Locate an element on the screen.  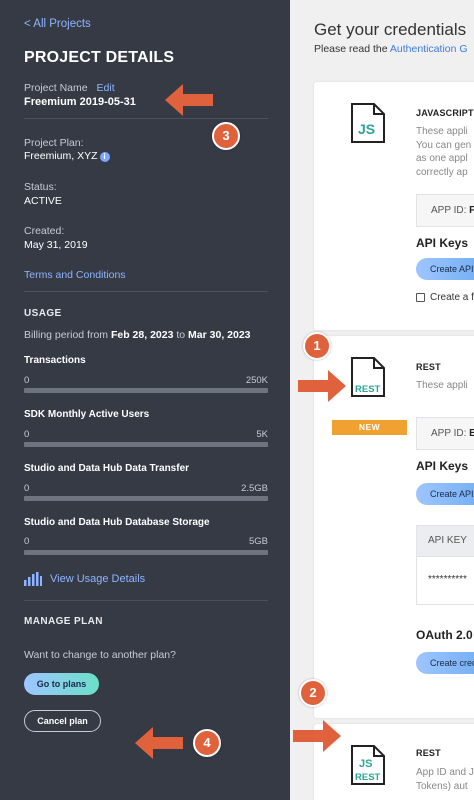
cancel-plan-button: Cancel plan is located at coordinates (62, 721).